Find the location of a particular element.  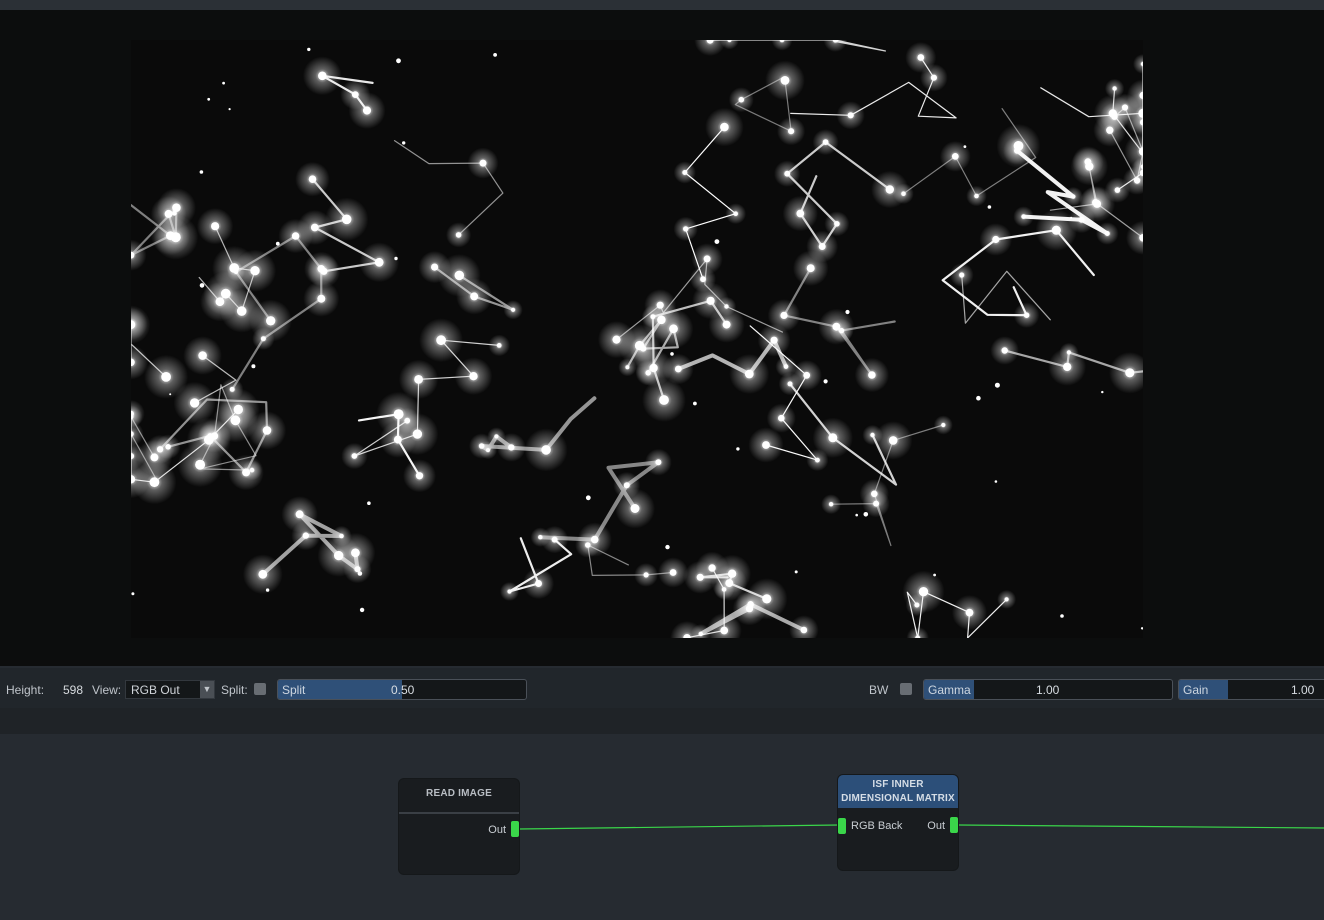

output-port-label: Out is located at coordinates (497, 830).